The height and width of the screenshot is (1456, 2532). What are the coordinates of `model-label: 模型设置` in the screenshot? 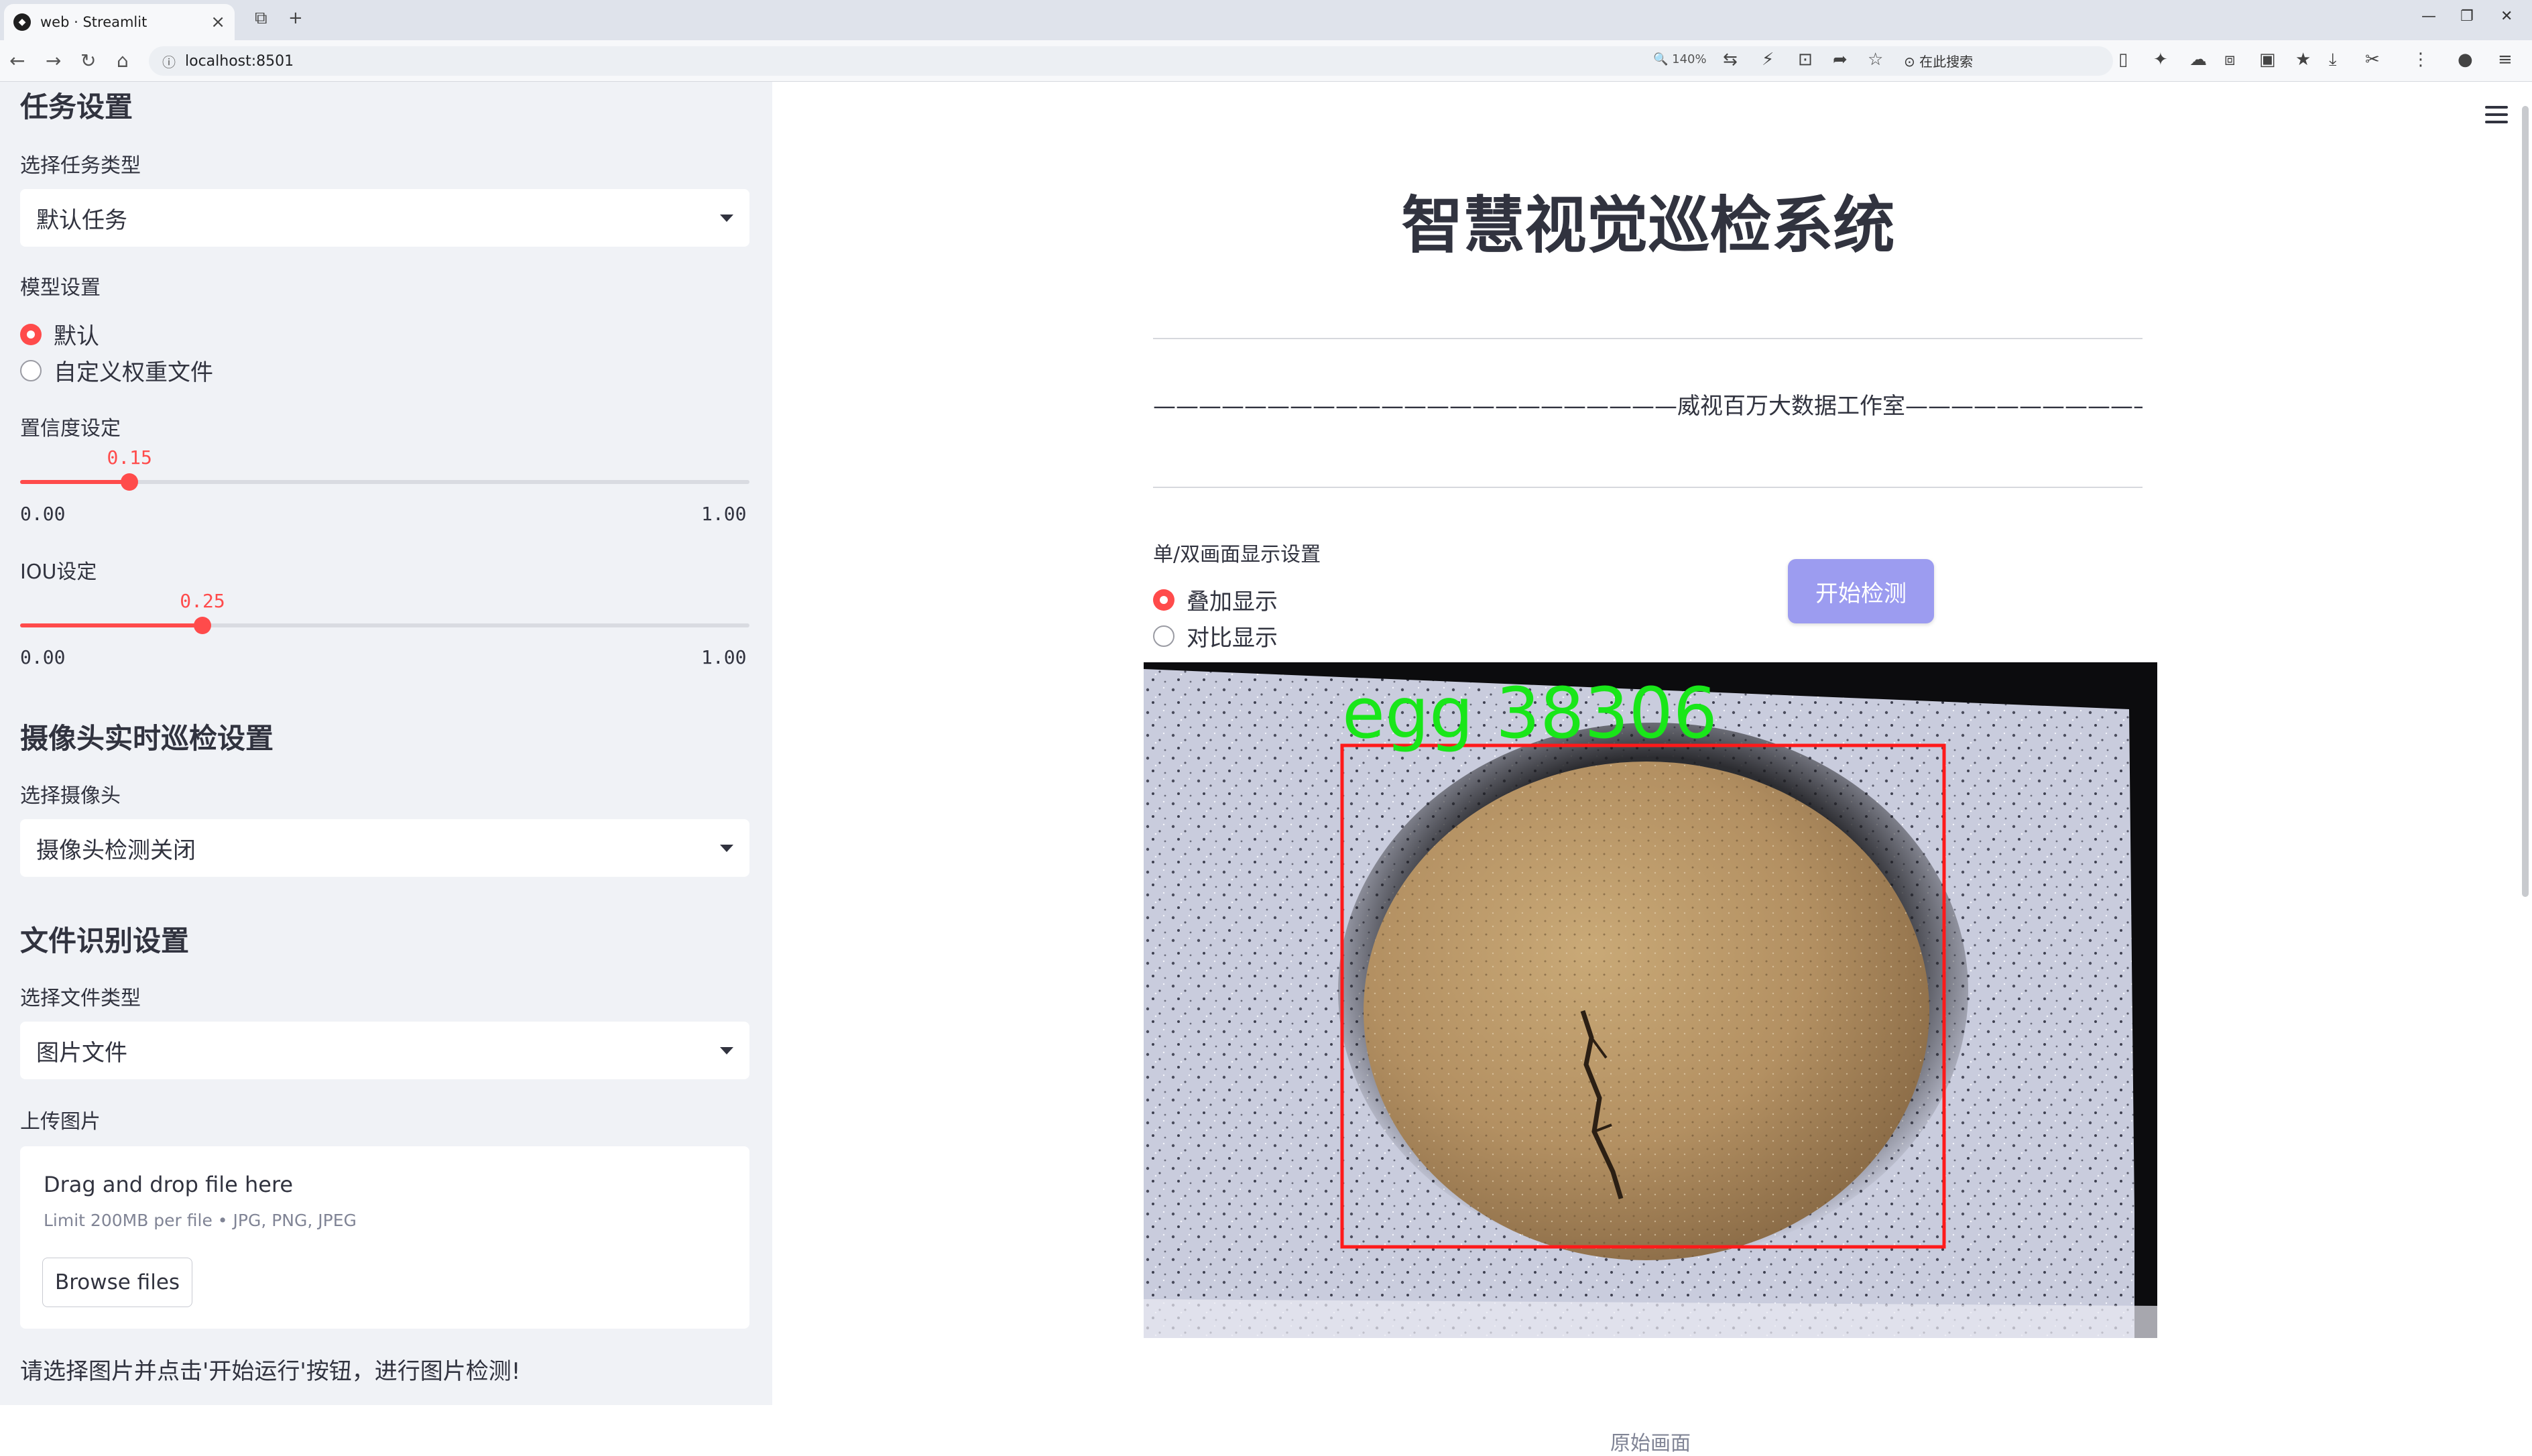 It's located at (60, 288).